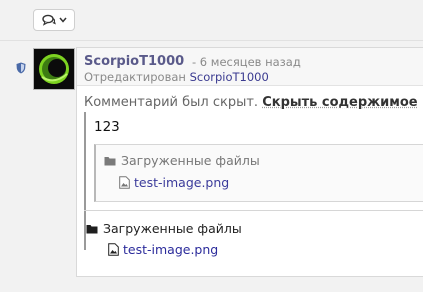  I want to click on editor-link: ScorpioT1000, so click(229, 77).